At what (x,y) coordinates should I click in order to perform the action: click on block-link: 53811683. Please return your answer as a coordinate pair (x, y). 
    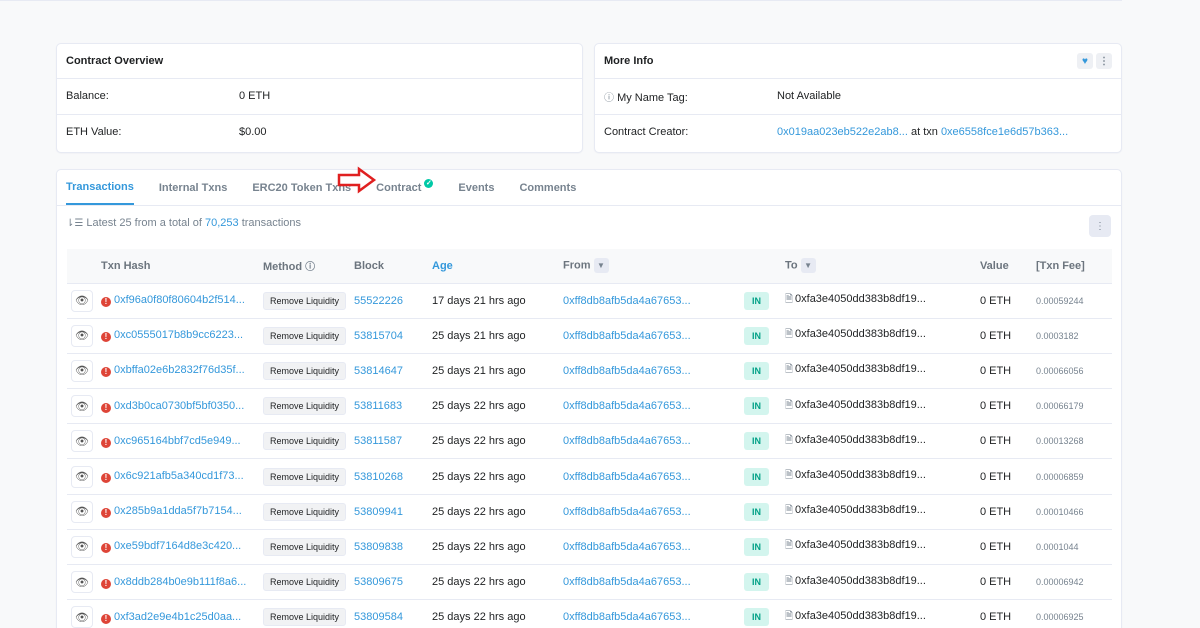
    Looking at the image, I should click on (378, 406).